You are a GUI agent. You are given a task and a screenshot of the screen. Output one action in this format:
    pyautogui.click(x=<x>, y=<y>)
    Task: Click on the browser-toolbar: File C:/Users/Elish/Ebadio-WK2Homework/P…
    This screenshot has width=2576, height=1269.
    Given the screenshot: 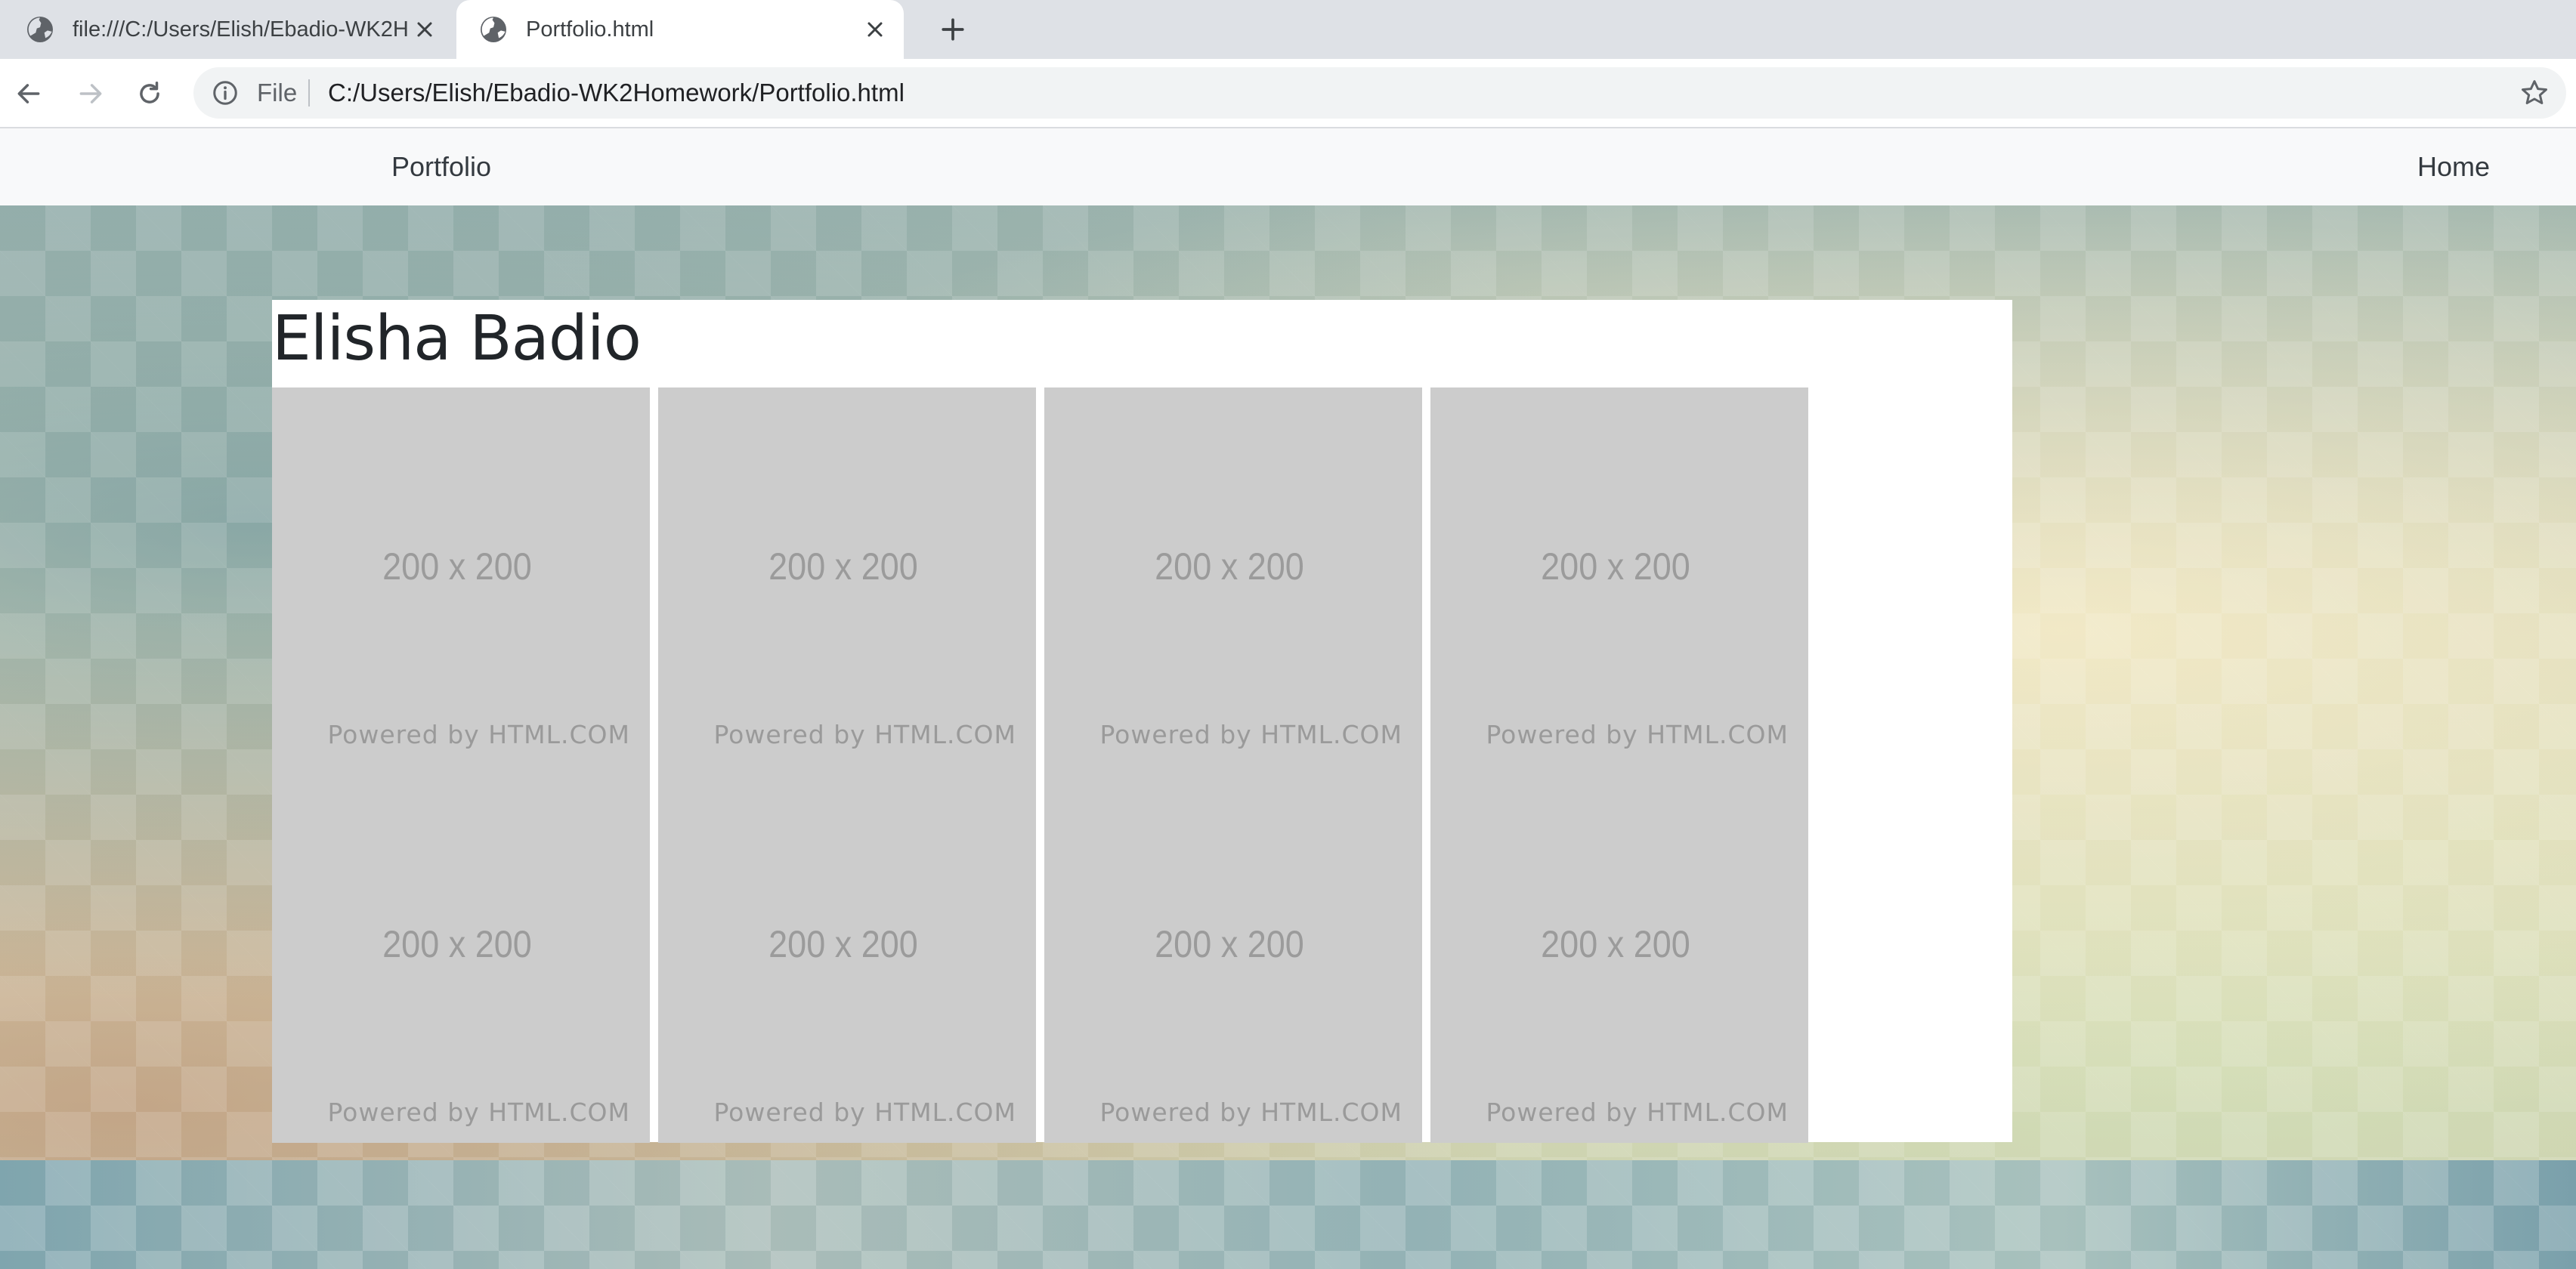 What is the action you would take?
    pyautogui.click(x=1288, y=93)
    